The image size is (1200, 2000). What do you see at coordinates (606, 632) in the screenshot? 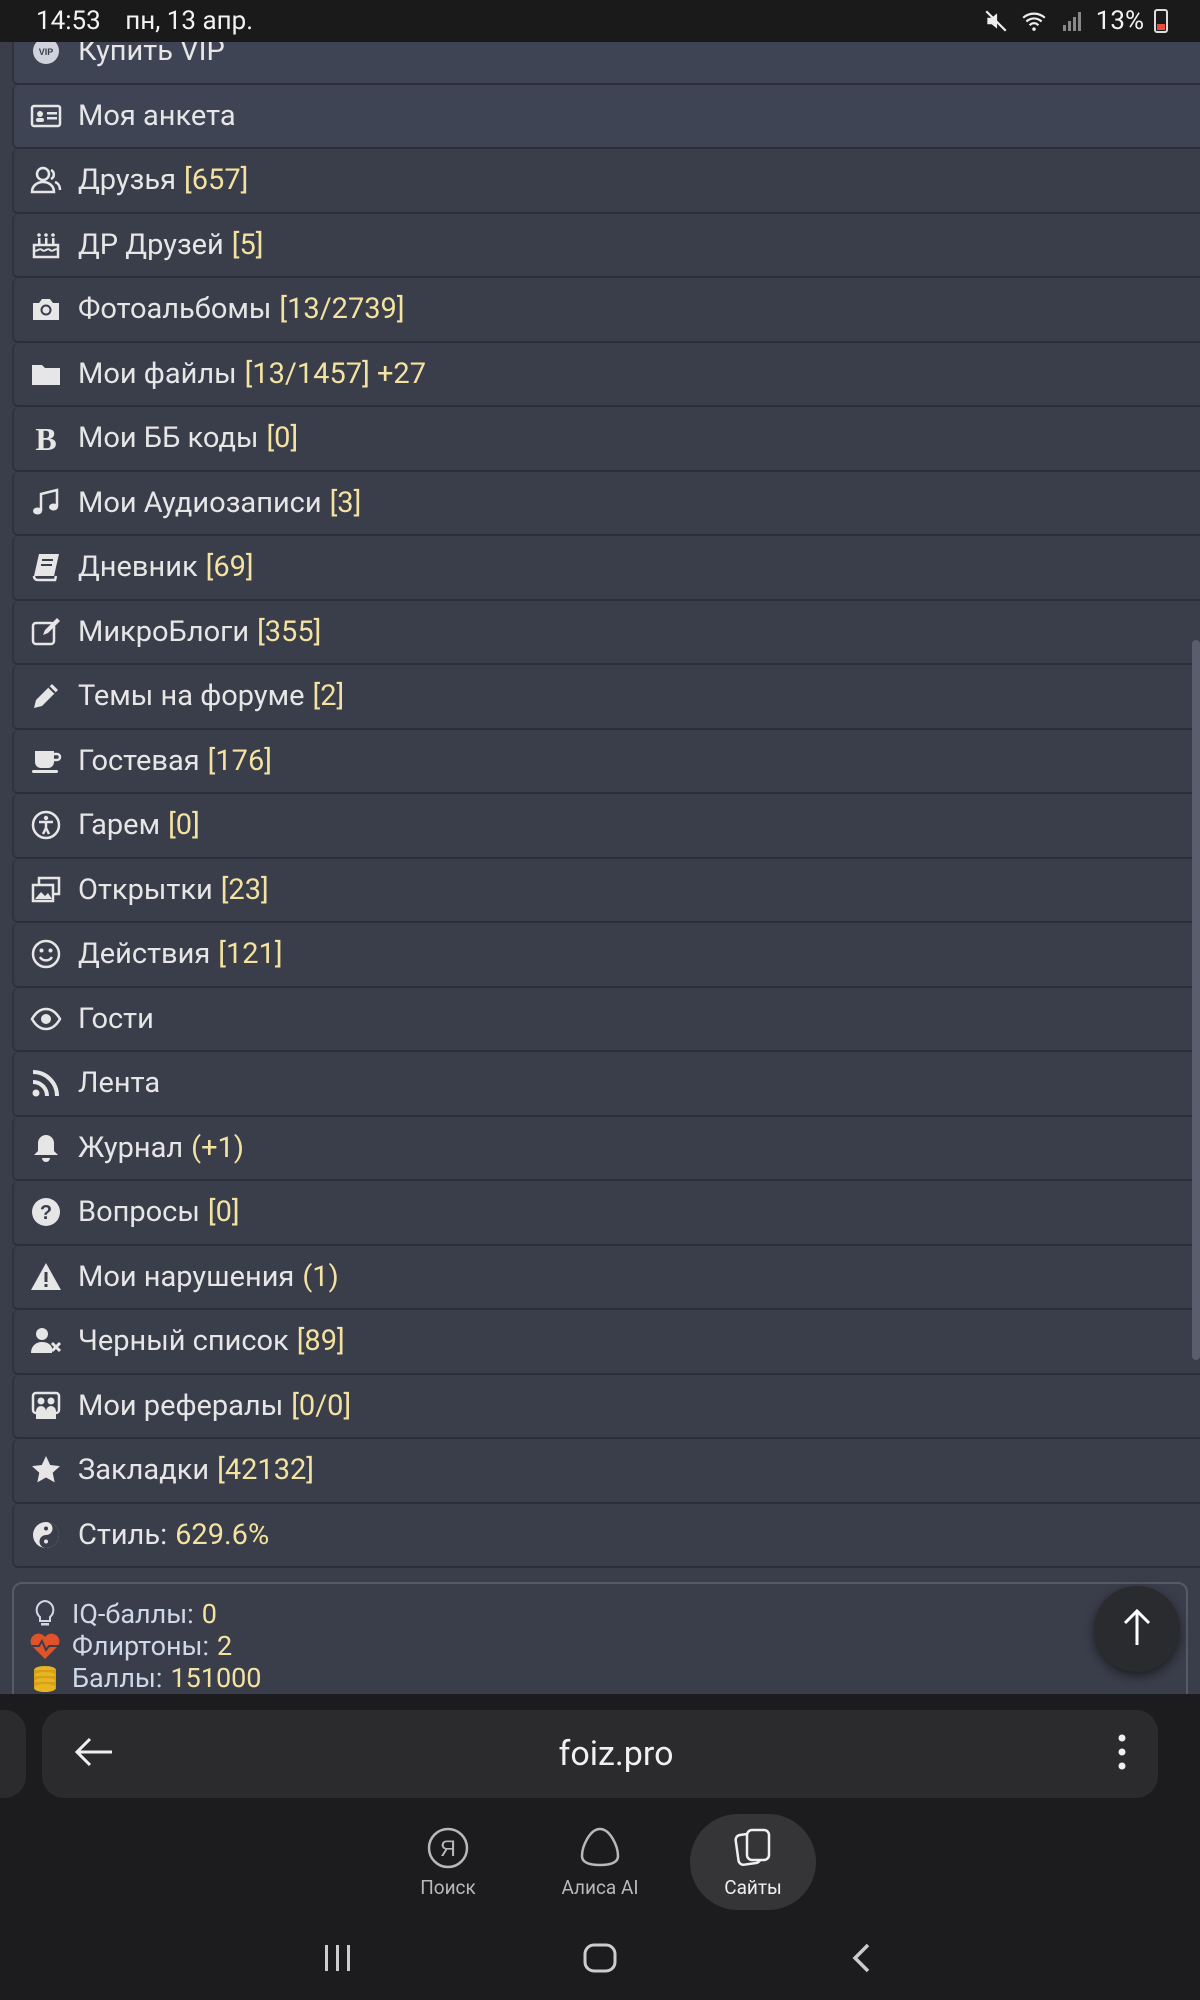
I see `menu-item-microblogs: МикроБлоги [355]` at bounding box center [606, 632].